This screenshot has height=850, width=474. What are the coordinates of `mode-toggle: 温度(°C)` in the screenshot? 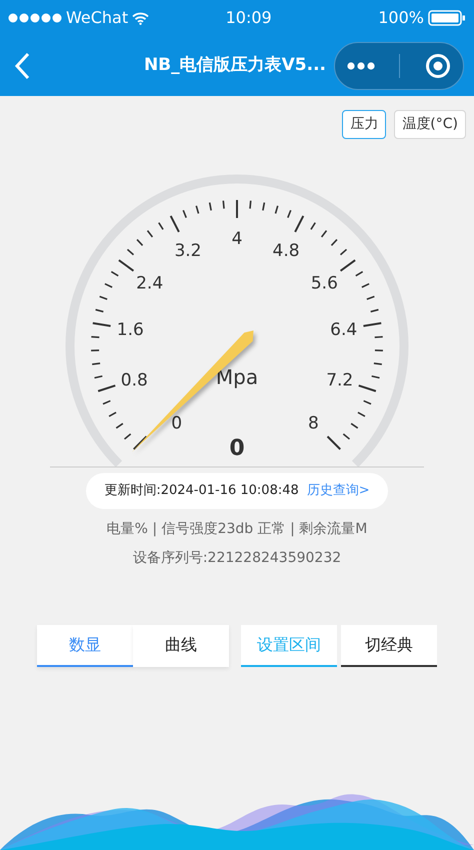 It's located at (430, 124).